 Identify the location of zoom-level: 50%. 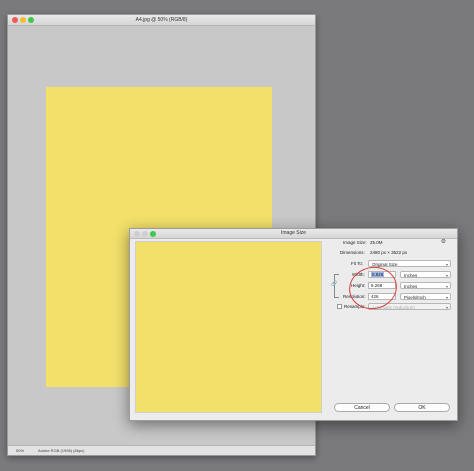
(20, 450).